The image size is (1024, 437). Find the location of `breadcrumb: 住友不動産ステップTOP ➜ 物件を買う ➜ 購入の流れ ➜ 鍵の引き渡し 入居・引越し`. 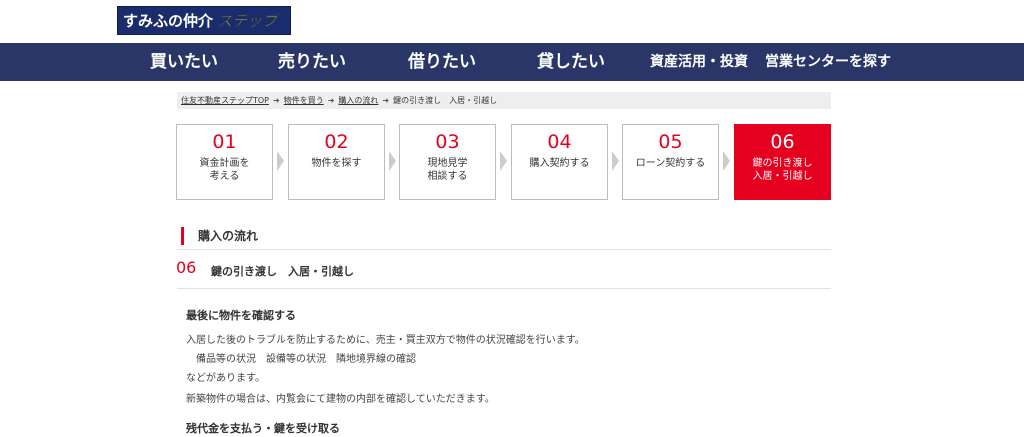

breadcrumb: 住友不動産ステップTOP ➜ 物件を買う ➜ 購入の流れ ➜ 鍵の引き渡し 入居・引越し is located at coordinates (504, 100).